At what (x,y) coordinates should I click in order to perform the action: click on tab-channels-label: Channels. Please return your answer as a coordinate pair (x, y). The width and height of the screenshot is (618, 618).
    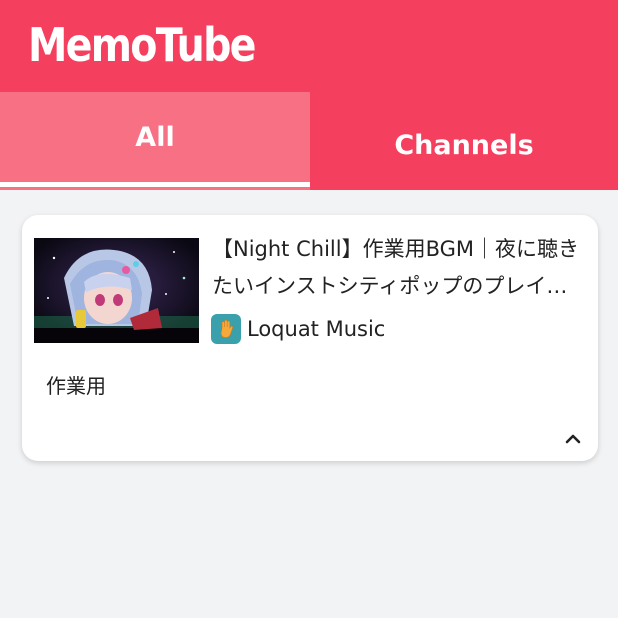
    Looking at the image, I should click on (464, 145).